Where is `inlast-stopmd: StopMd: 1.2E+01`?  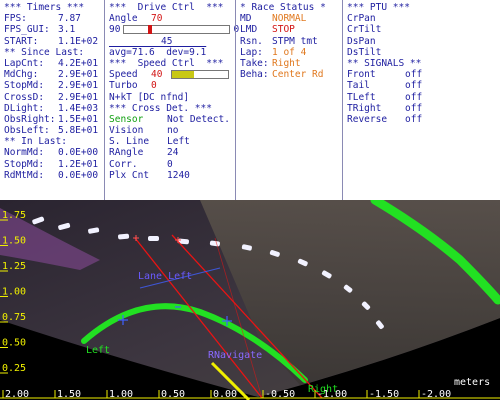
inlast-stopmd: StopMd: 1.2E+01 is located at coordinates (54, 164).